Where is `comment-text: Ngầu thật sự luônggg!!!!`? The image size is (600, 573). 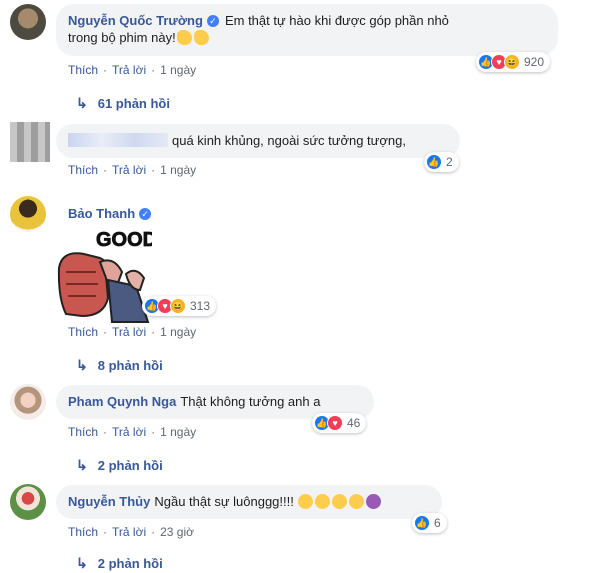
comment-text: Ngầu thật sự luônggg!!!! is located at coordinates (224, 501).